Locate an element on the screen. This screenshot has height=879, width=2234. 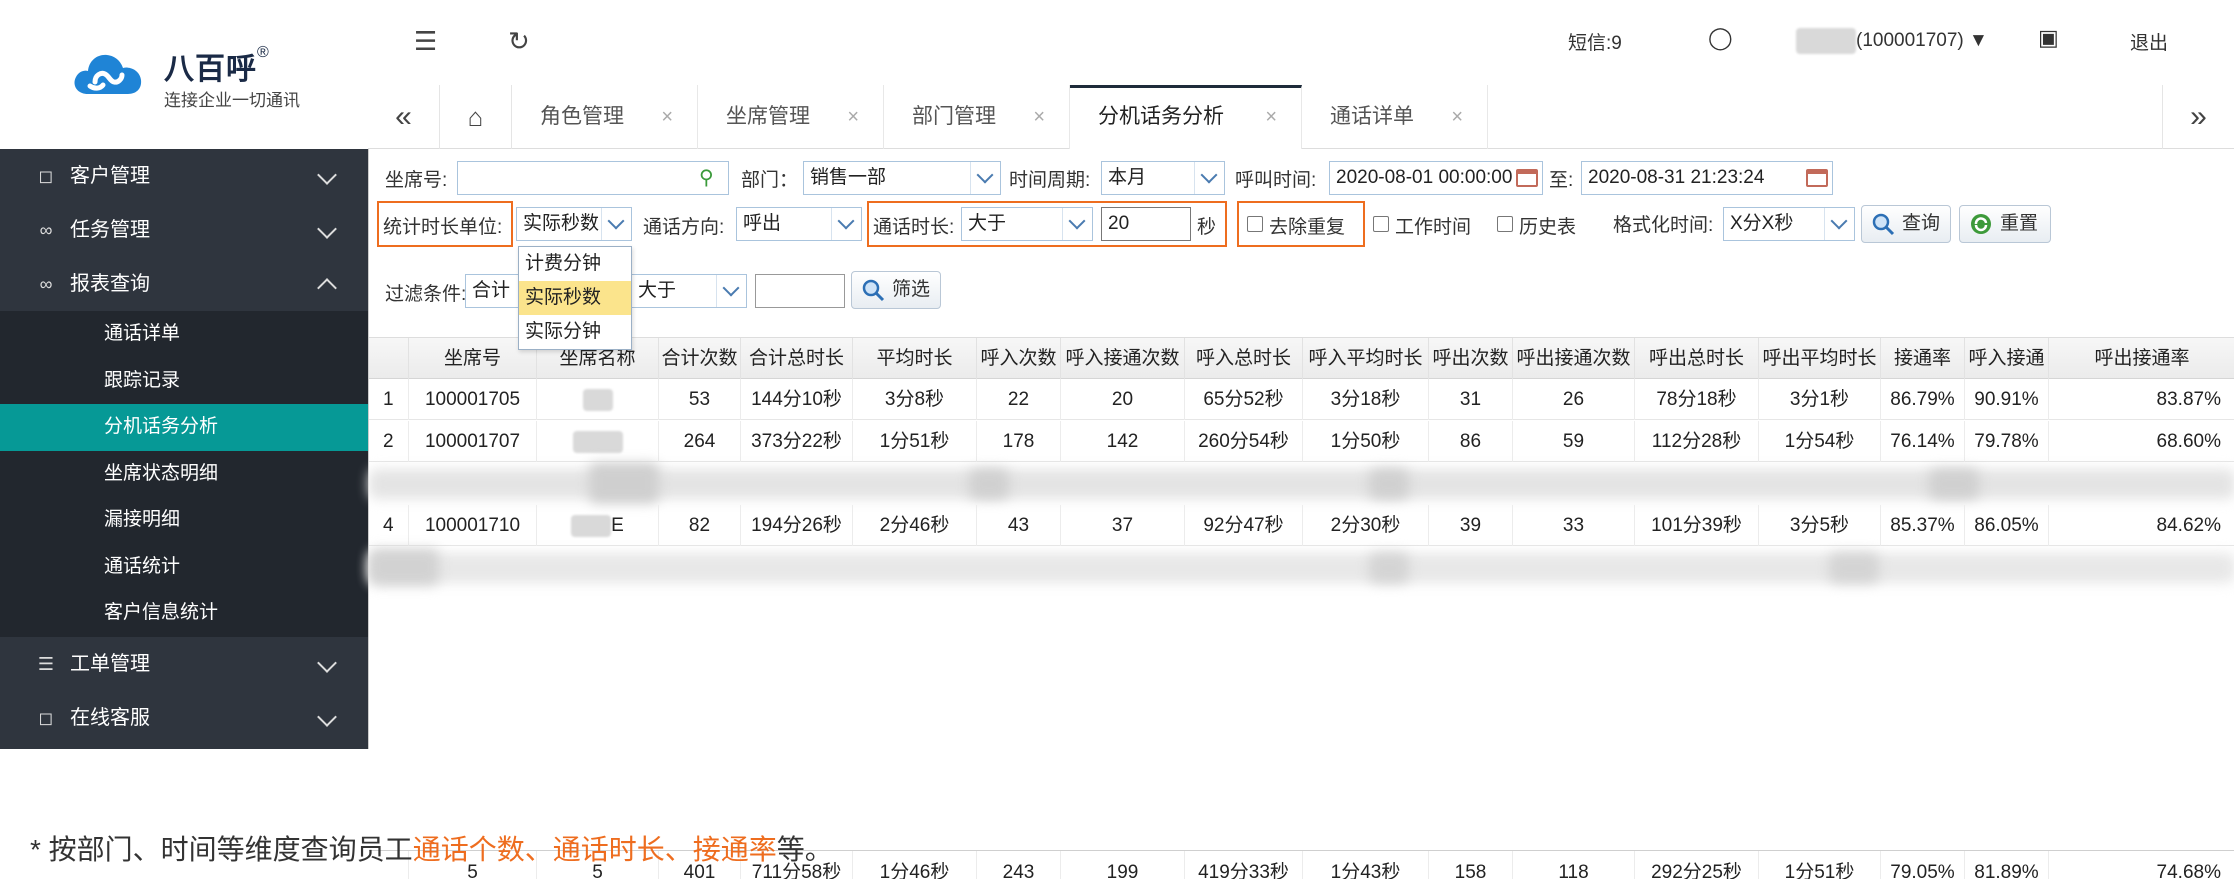
duration-value-input: 20 is located at coordinates (1146, 224).